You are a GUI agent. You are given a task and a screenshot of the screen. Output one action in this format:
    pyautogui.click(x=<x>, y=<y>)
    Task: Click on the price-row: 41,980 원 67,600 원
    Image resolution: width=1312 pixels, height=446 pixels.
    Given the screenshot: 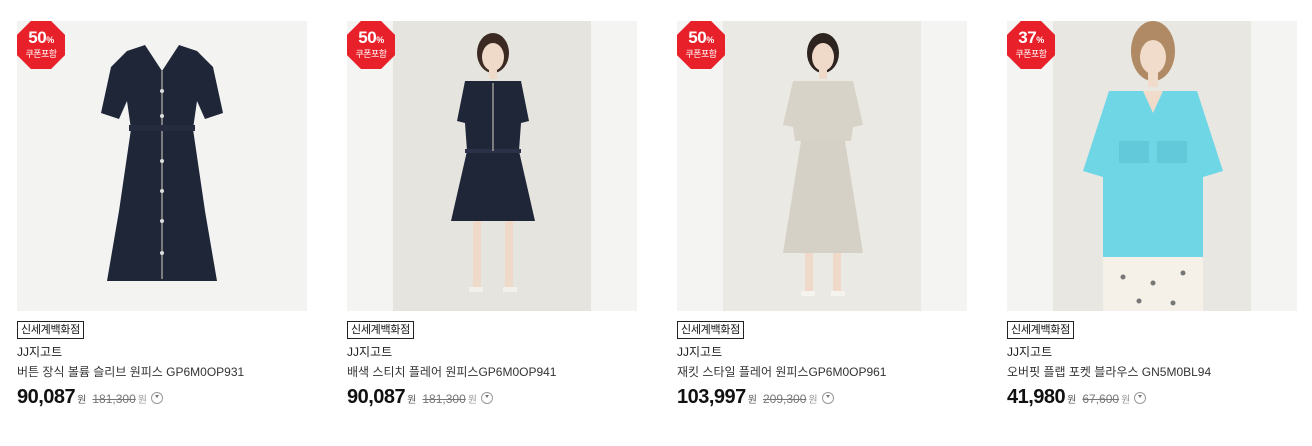 What is the action you would take?
    pyautogui.click(x=1152, y=397)
    